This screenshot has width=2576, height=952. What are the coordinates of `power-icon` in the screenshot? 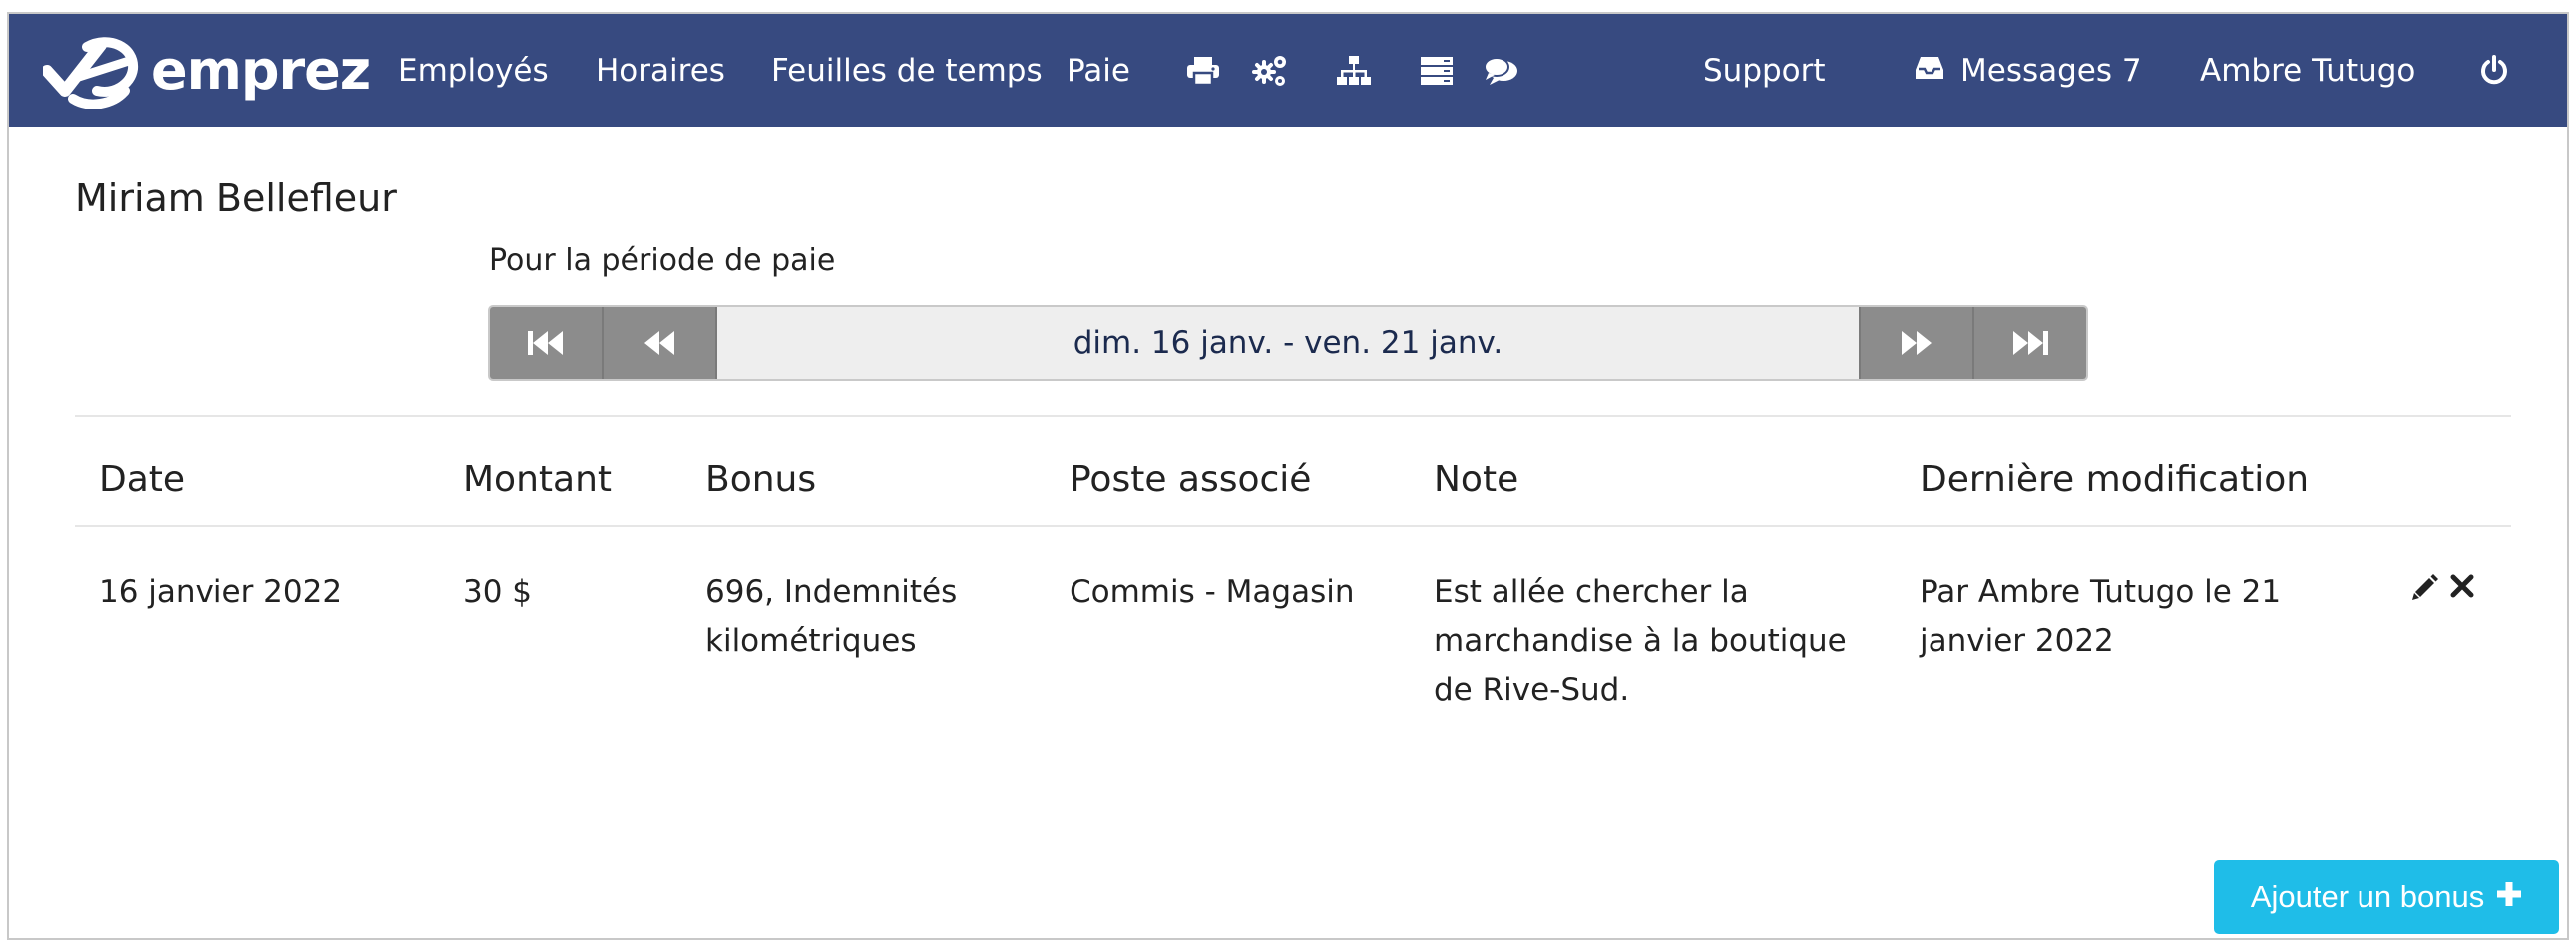 It's located at (2494, 70).